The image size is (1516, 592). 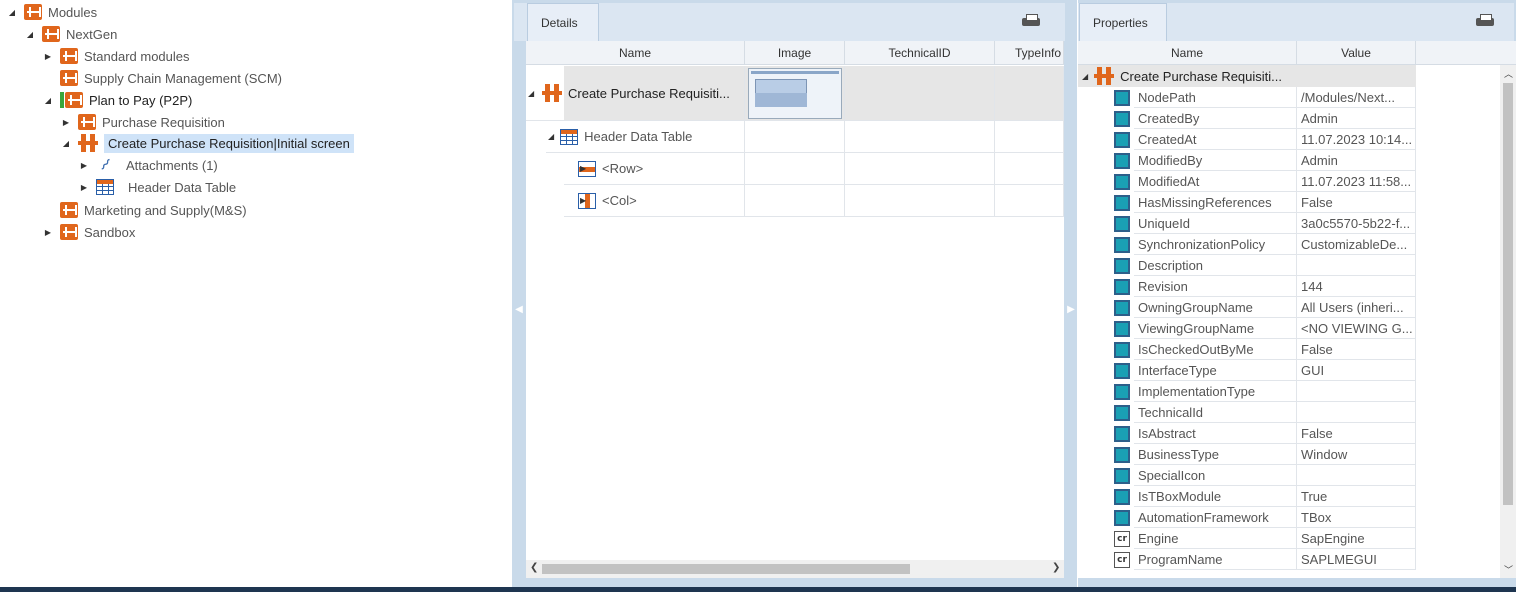 I want to click on property-value: SAPLMEGUI, so click(x=1356, y=559).